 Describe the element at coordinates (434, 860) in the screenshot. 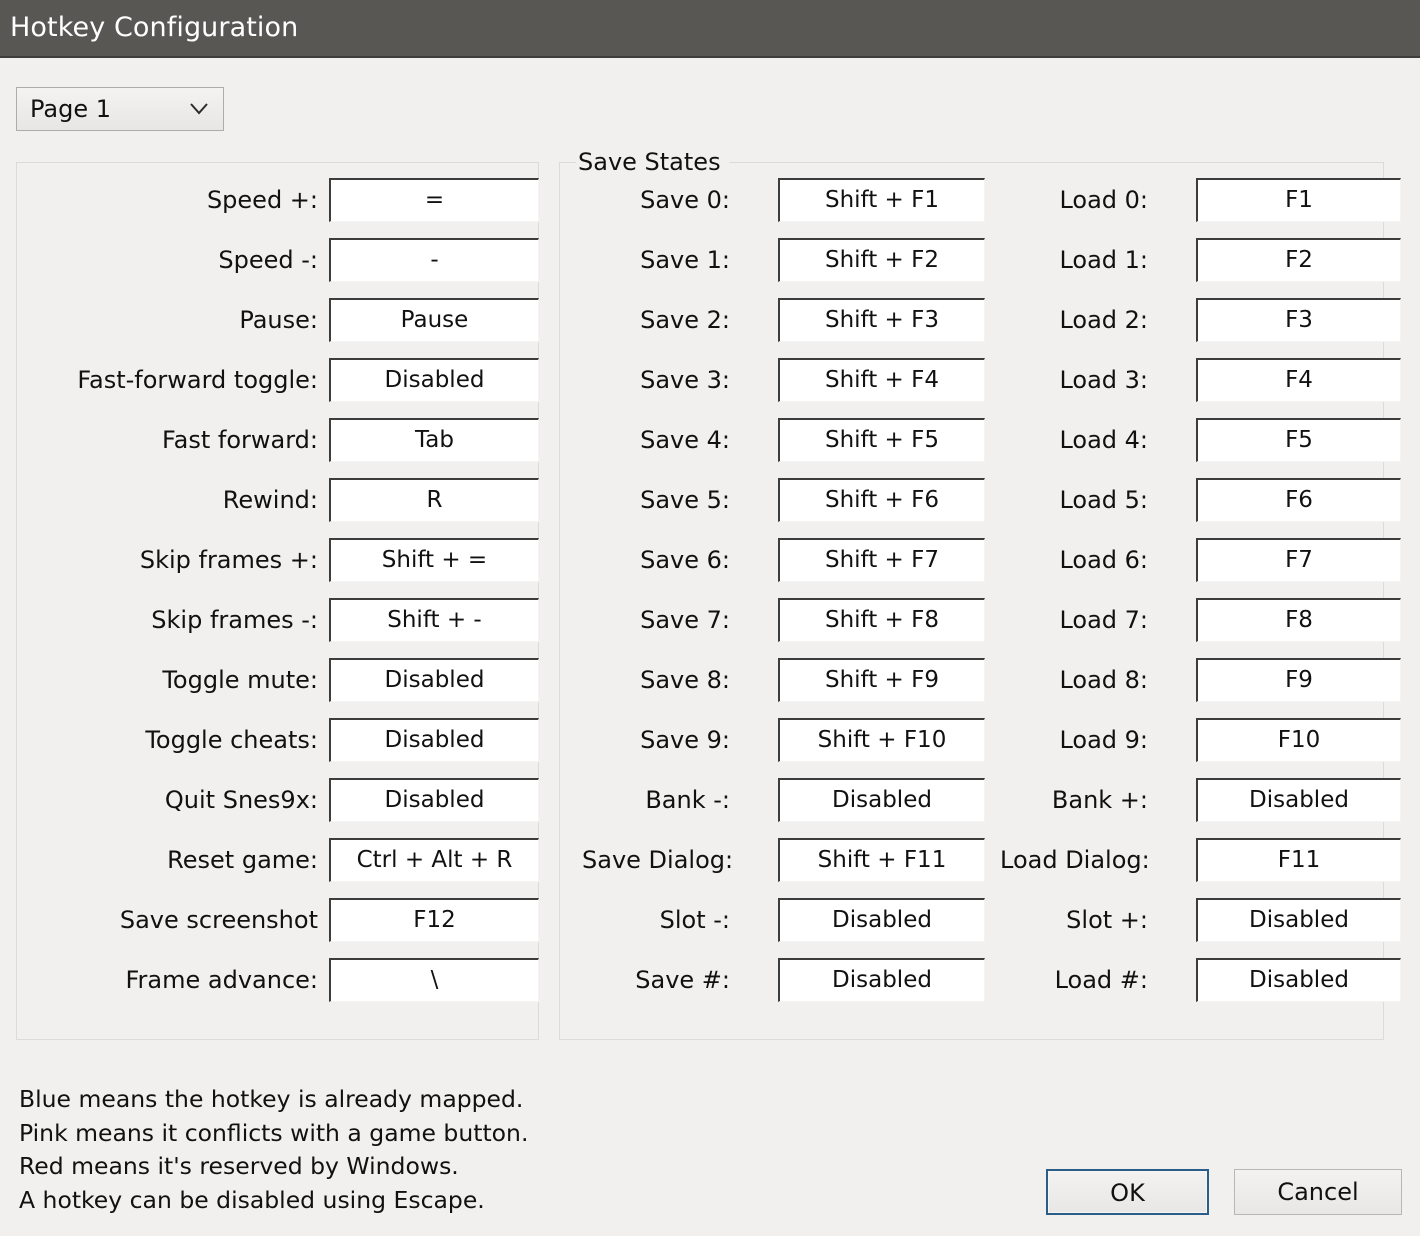

I see `hotkey-input: Ctrl + Alt + R` at that location.